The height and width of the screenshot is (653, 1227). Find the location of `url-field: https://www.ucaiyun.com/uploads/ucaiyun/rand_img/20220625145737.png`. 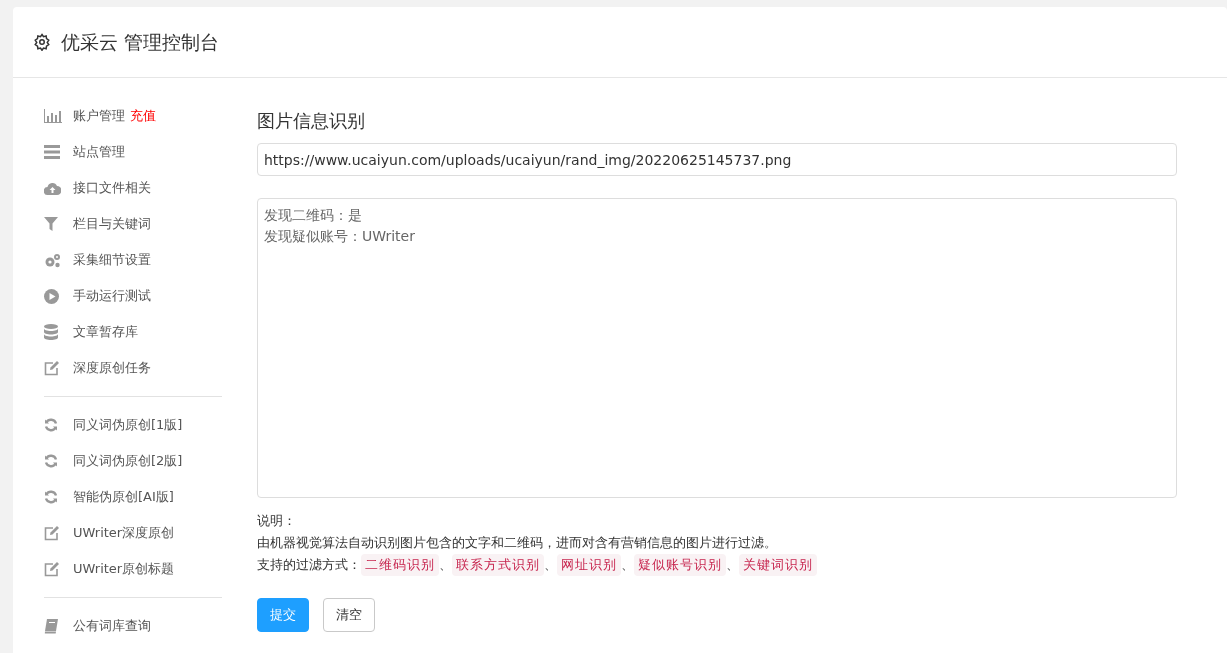

url-field: https://www.ucaiyun.com/uploads/ucaiyun/rand_img/20220625145737.png is located at coordinates (717, 159).